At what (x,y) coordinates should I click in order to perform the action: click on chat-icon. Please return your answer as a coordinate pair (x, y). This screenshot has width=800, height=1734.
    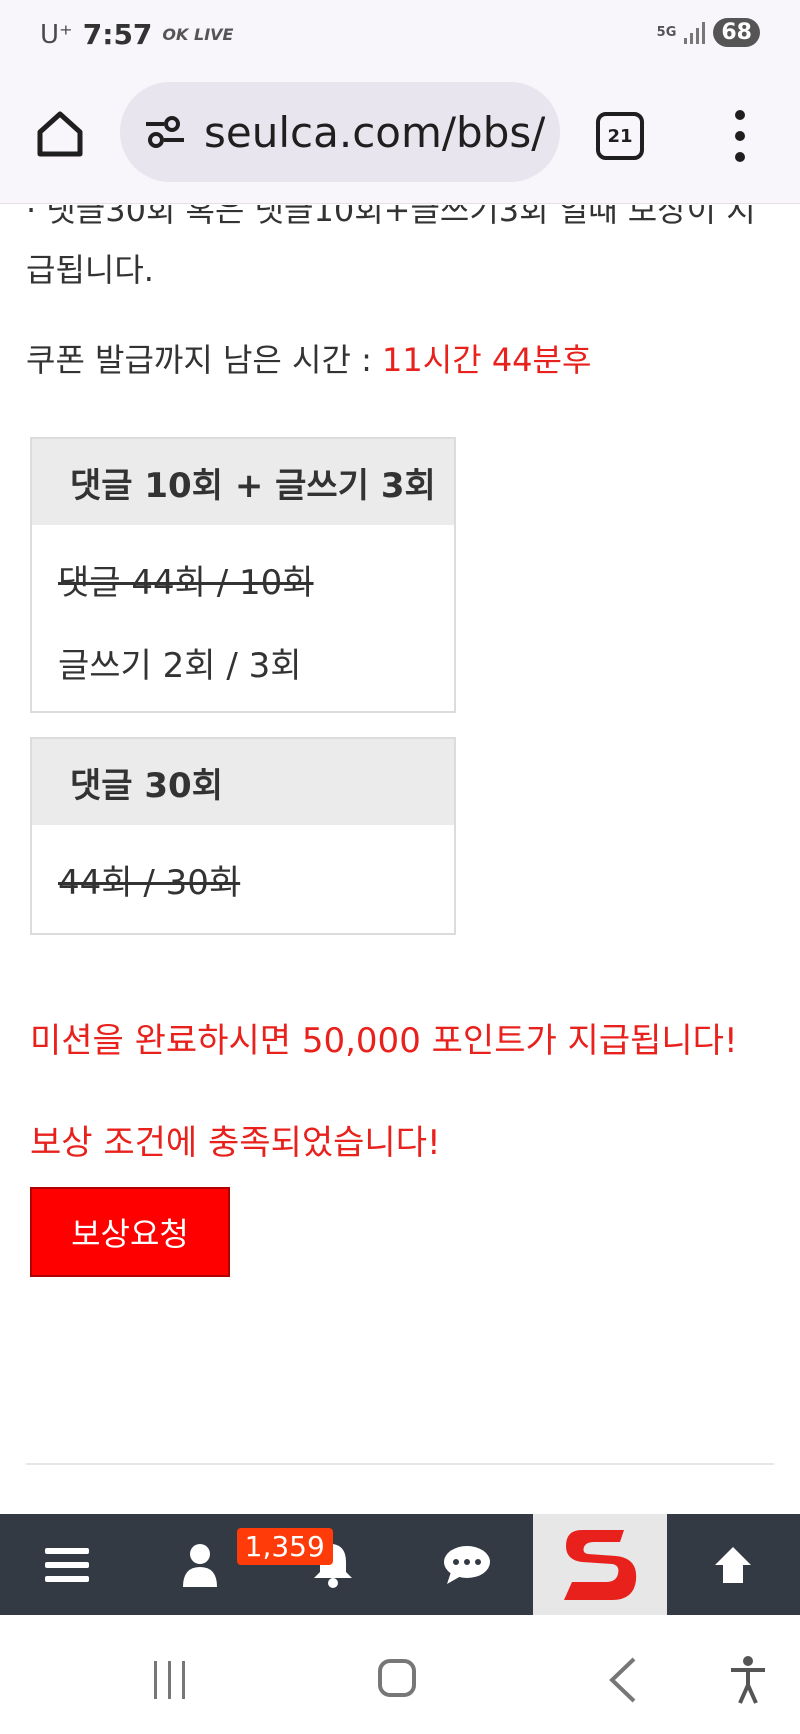
    Looking at the image, I should click on (466, 1564).